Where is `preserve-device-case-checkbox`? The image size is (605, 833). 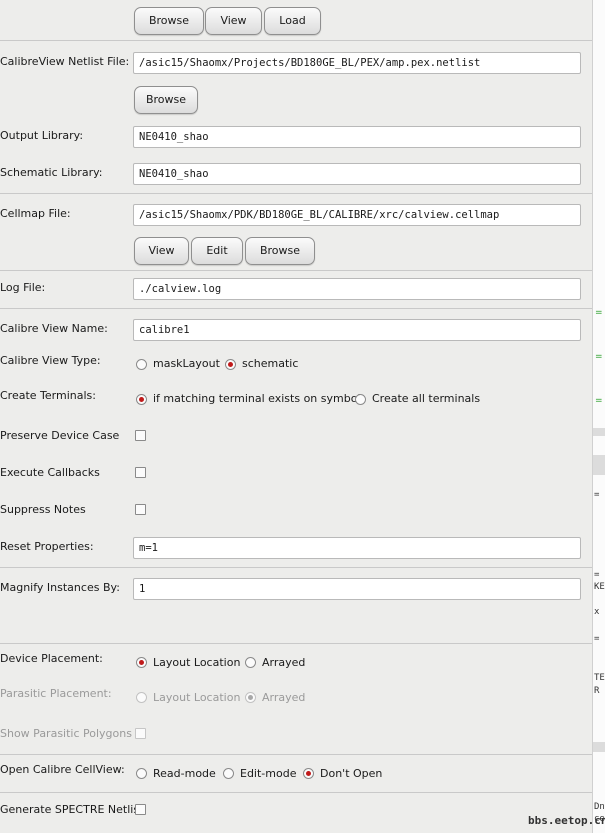 preserve-device-case-checkbox is located at coordinates (140, 435).